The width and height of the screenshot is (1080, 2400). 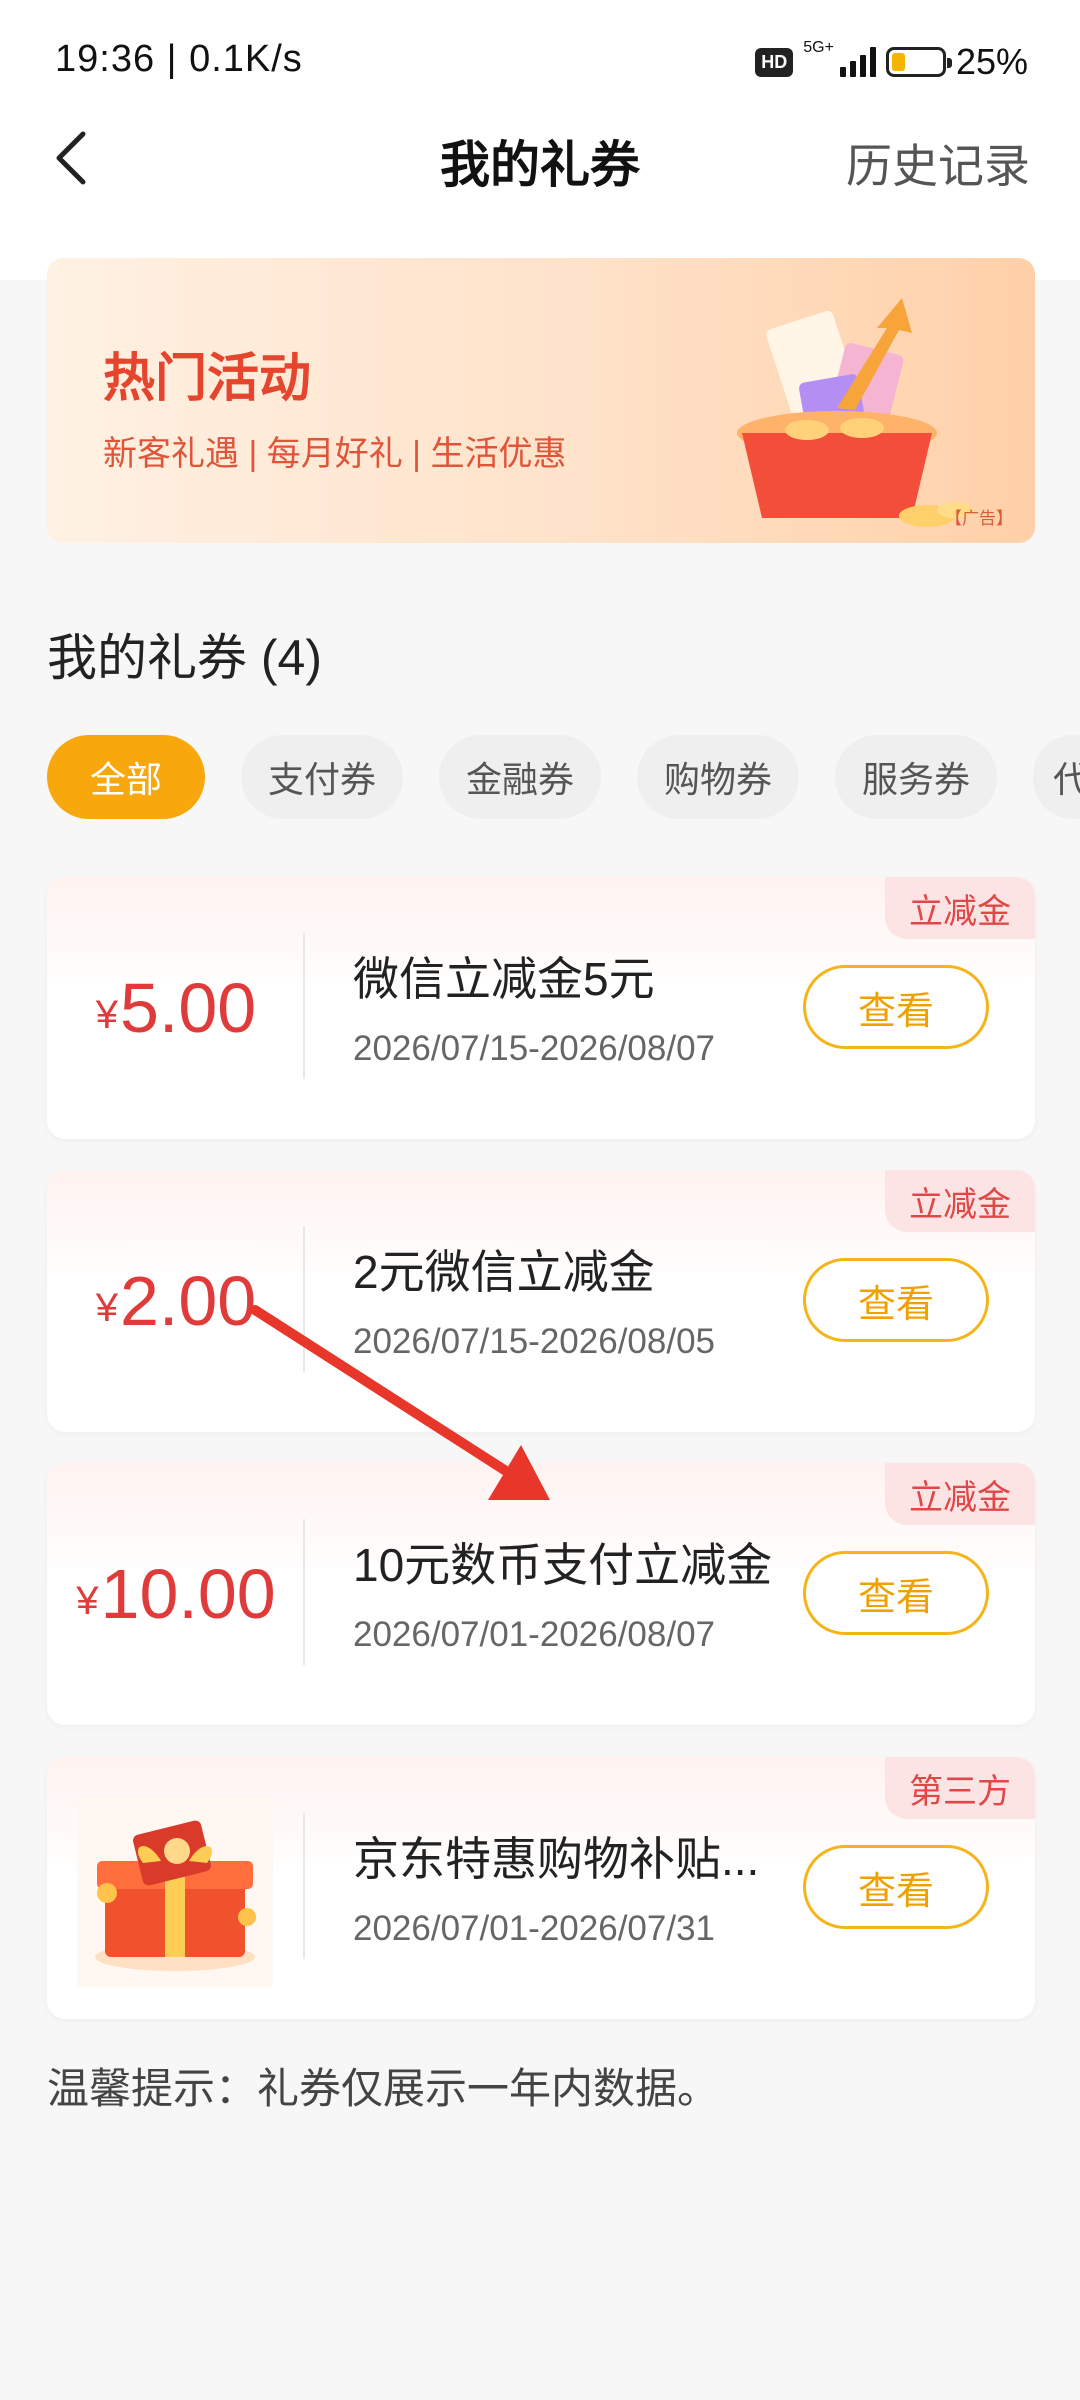 What do you see at coordinates (520, 777) in the screenshot?
I see `tab-finance: 金融券` at bounding box center [520, 777].